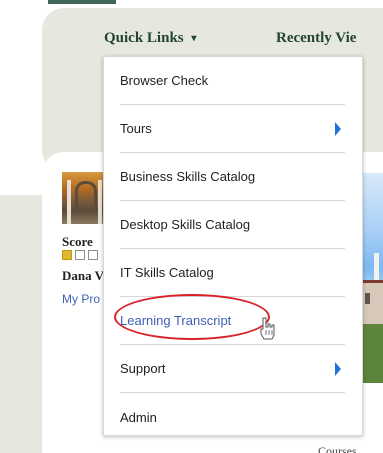  What do you see at coordinates (167, 272) in the screenshot?
I see `menu-item-label: IT Skills Catalog` at bounding box center [167, 272].